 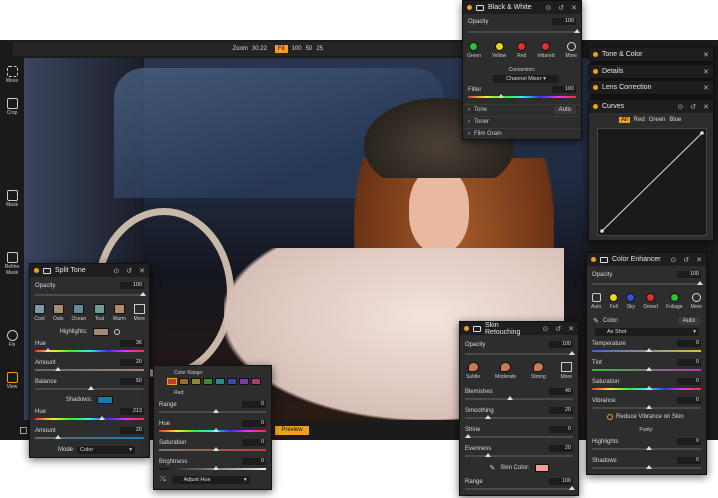 What do you see at coordinates (602, 231) in the screenshot?
I see `curve-point-black` at bounding box center [602, 231].